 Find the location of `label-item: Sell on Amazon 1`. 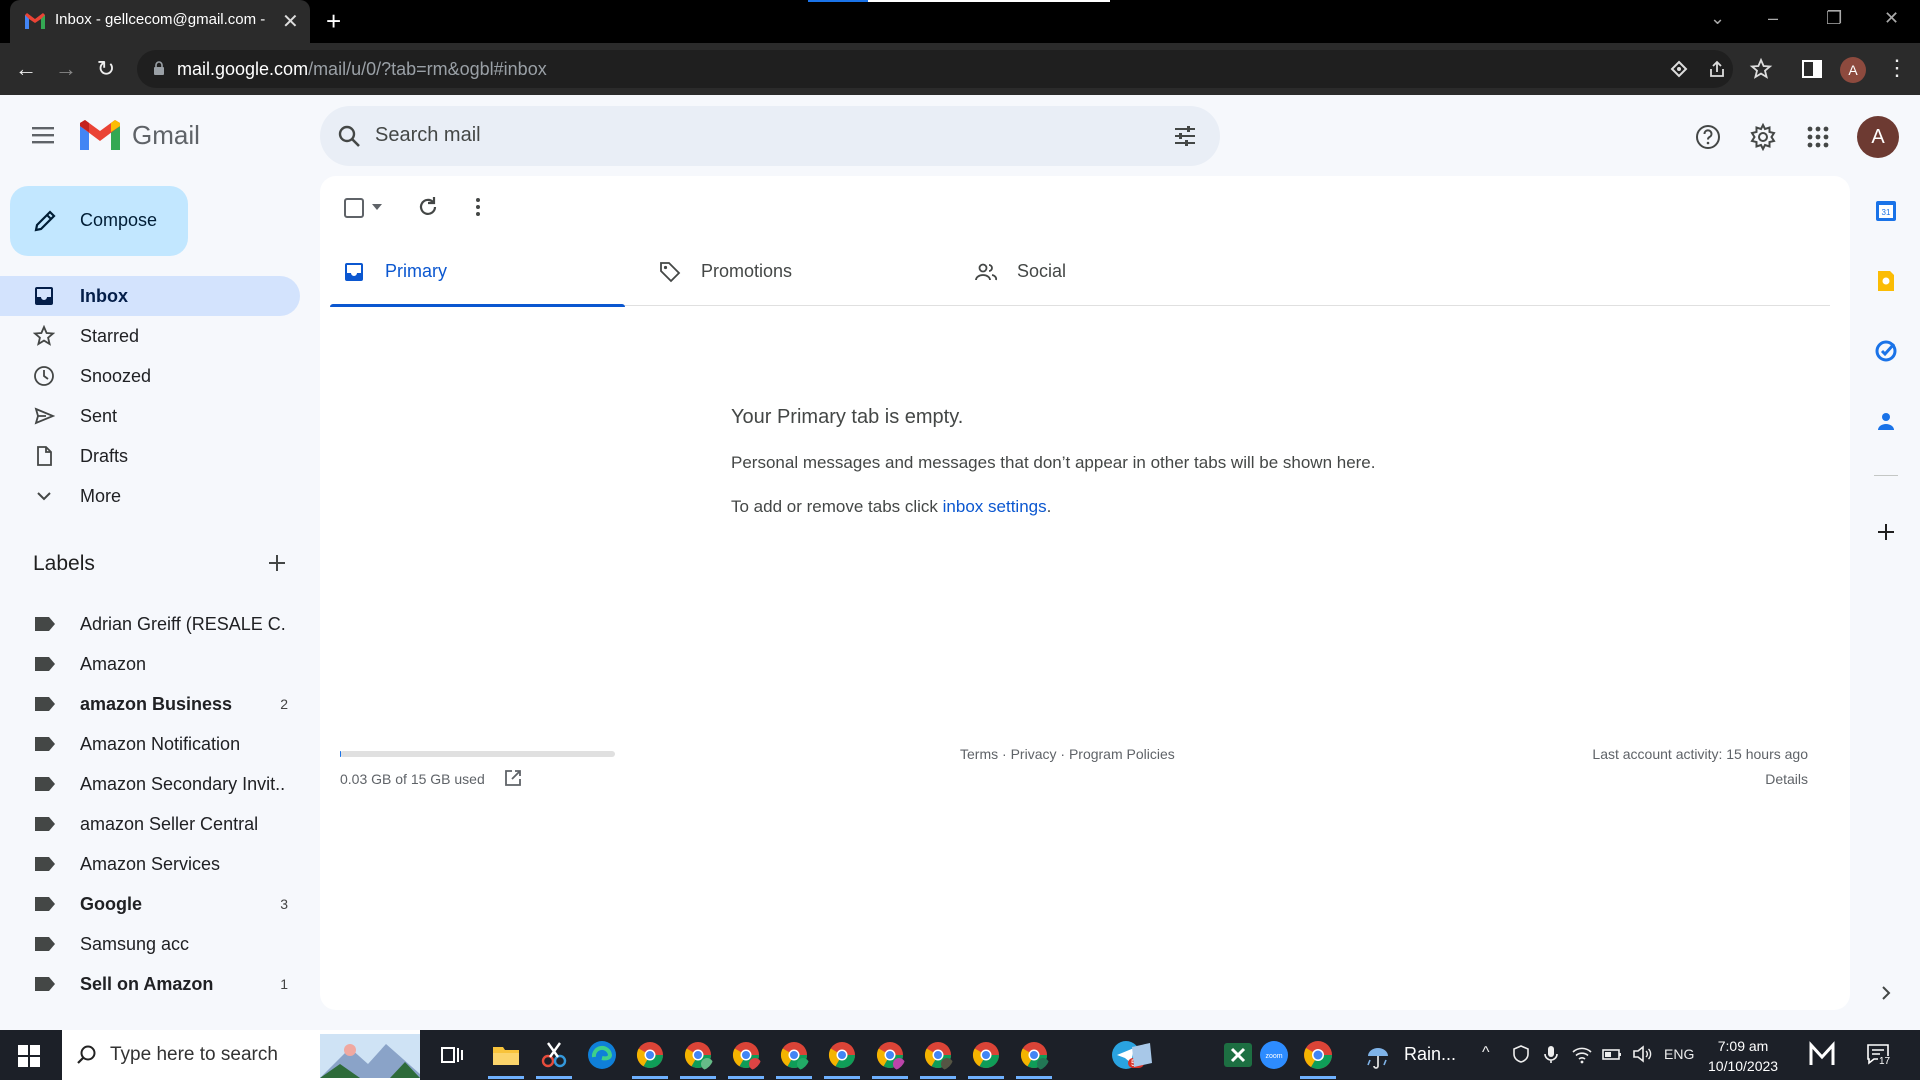

label-item: Sell on Amazon 1 is located at coordinates (150, 984).